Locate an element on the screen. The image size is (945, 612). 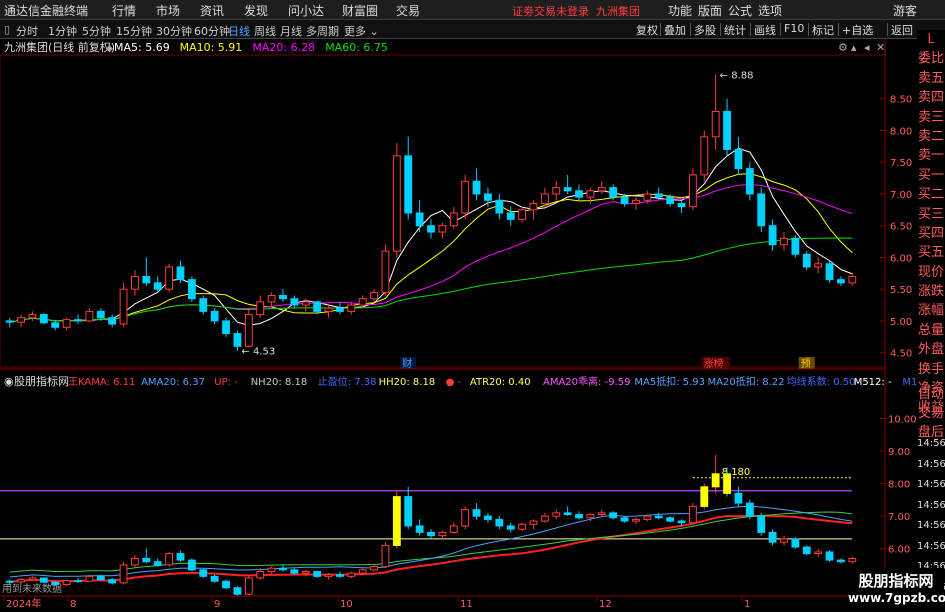
period-5min: 5分钟 is located at coordinates (96, 31).